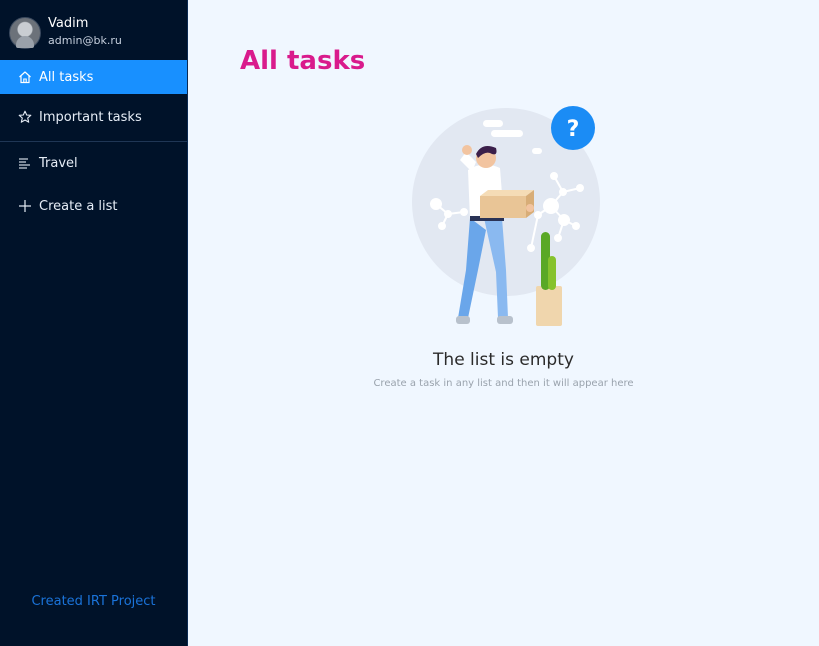 Image resolution: width=819 pixels, height=646 pixels. Describe the element at coordinates (58, 163) in the screenshot. I see `sidebar-item-label: Travel` at that location.